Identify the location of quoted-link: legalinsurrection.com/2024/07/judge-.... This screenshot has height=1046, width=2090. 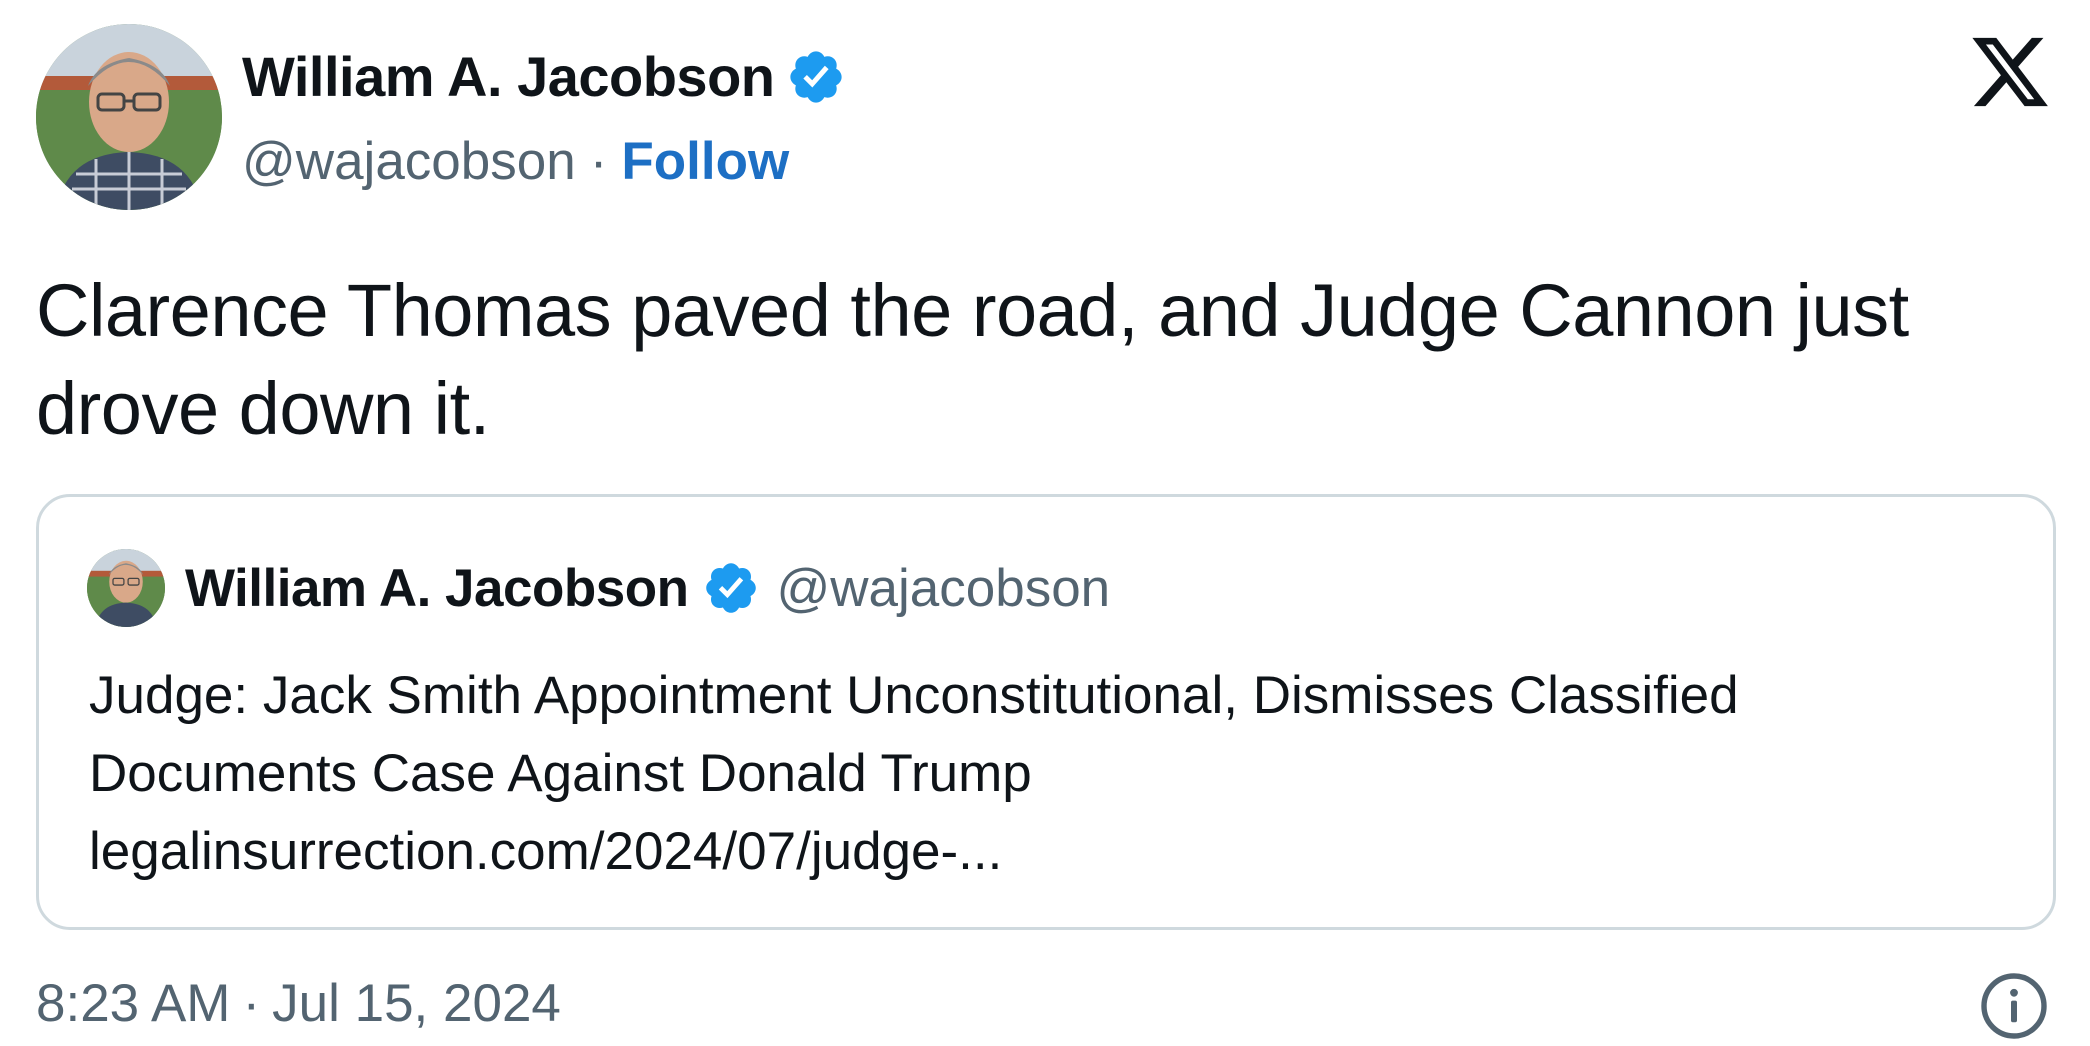
(1049, 852).